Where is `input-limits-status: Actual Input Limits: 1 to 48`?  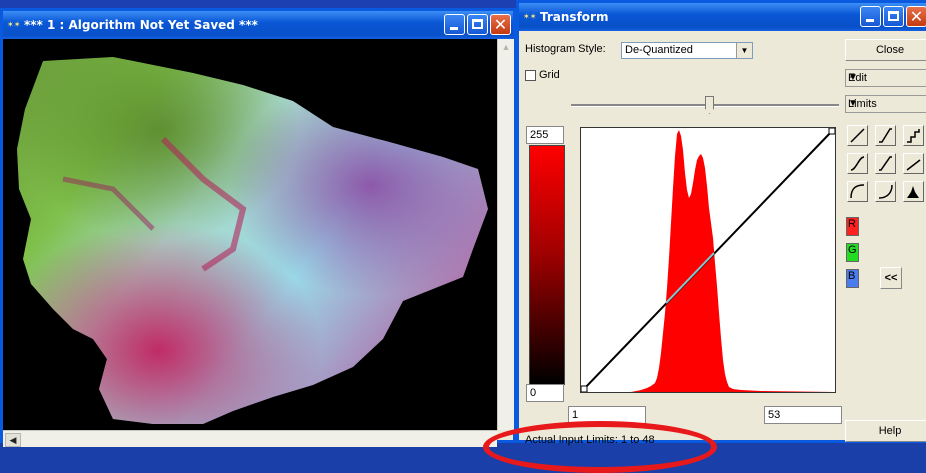
input-limits-status: Actual Input Limits: 1 to 48 is located at coordinates (590, 440).